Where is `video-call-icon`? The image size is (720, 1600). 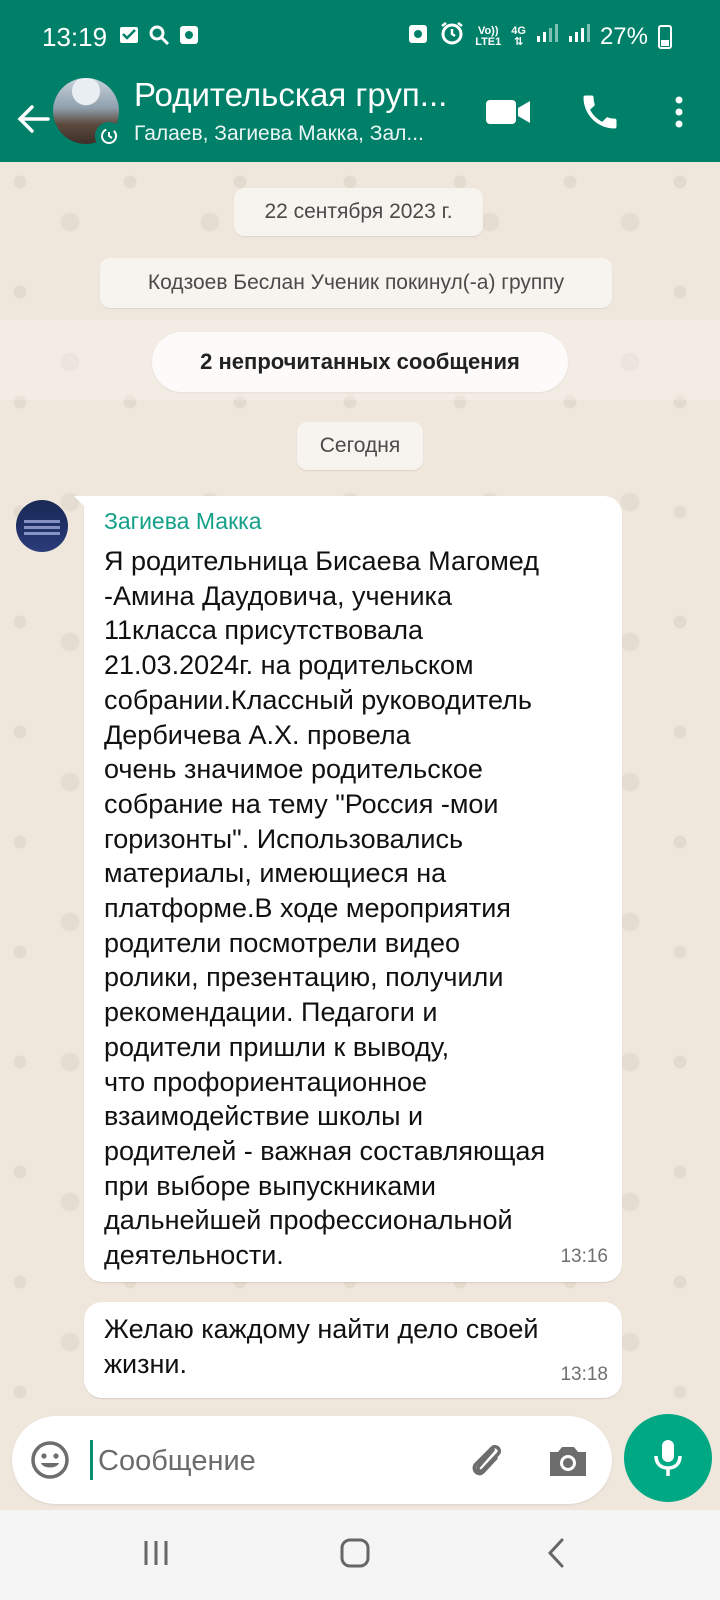
video-call-icon is located at coordinates (508, 112).